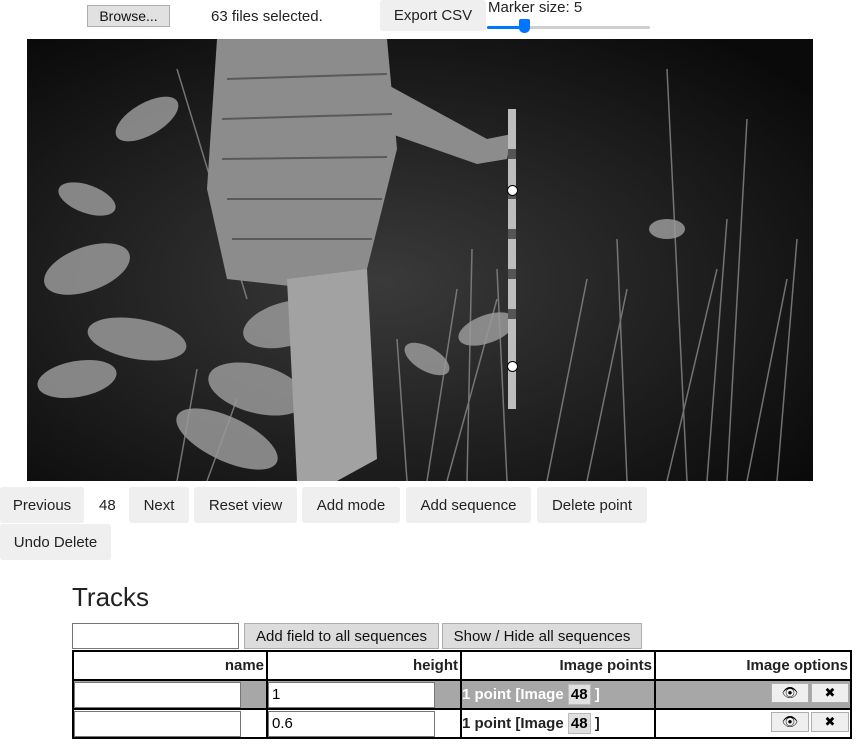  What do you see at coordinates (592, 505) in the screenshot?
I see `delete-point-button: Delete point` at bounding box center [592, 505].